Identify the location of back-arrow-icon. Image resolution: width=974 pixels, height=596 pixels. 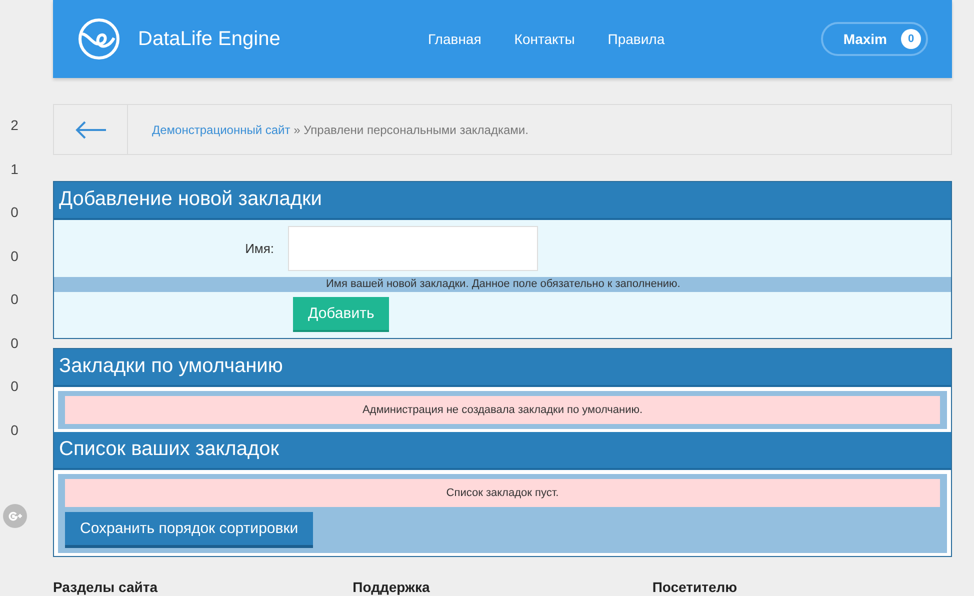
(90, 129).